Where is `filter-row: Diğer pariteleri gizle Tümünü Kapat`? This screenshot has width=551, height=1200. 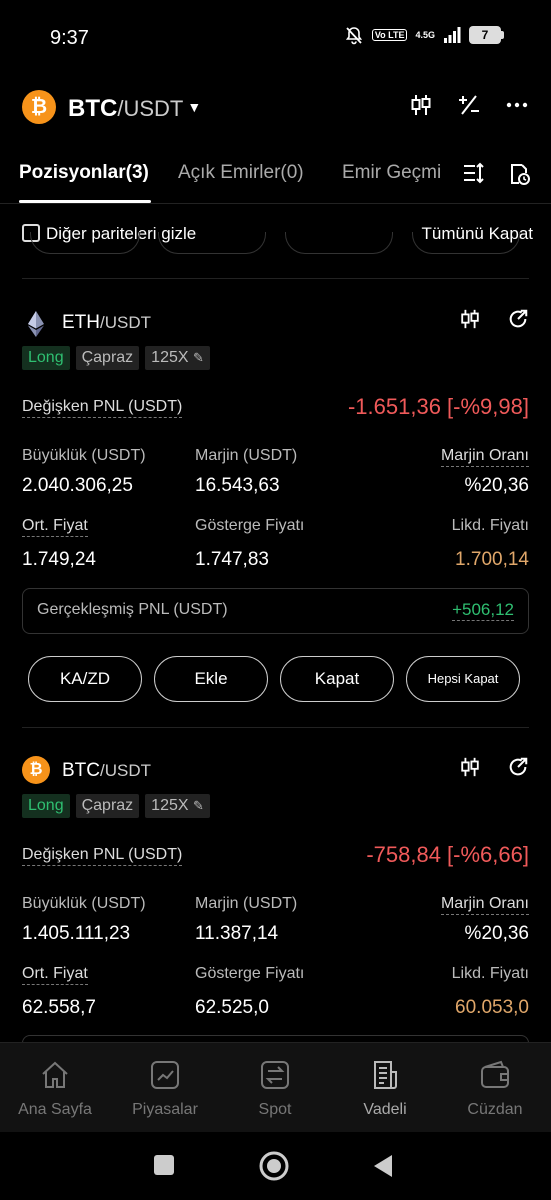 filter-row: Diğer pariteleri gizle Tümünü Kapat is located at coordinates (275, 250).